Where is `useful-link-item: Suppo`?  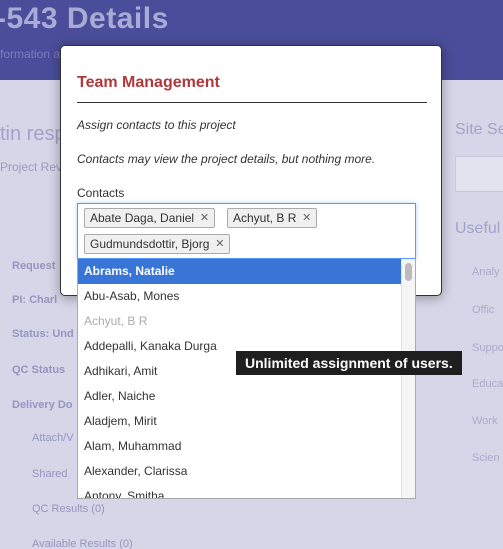 useful-link-item: Suppo is located at coordinates (487, 348).